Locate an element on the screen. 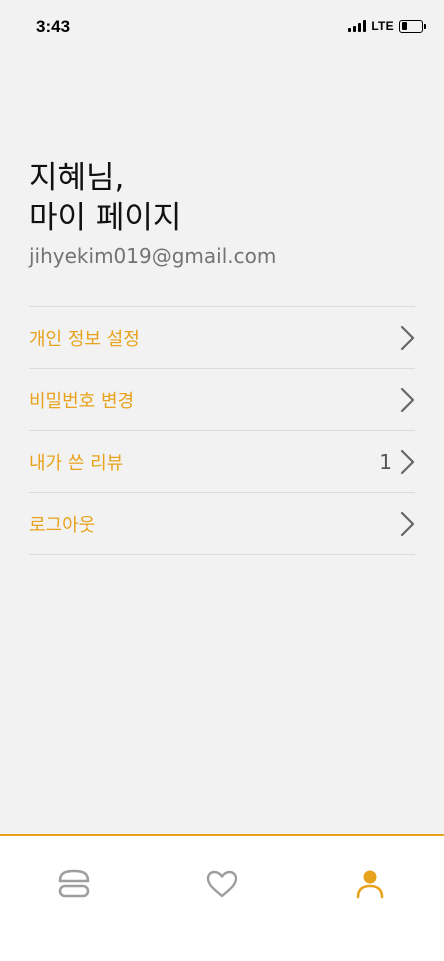 Image resolution: width=444 pixels, height=961 pixels. signal-icon is located at coordinates (357, 26).